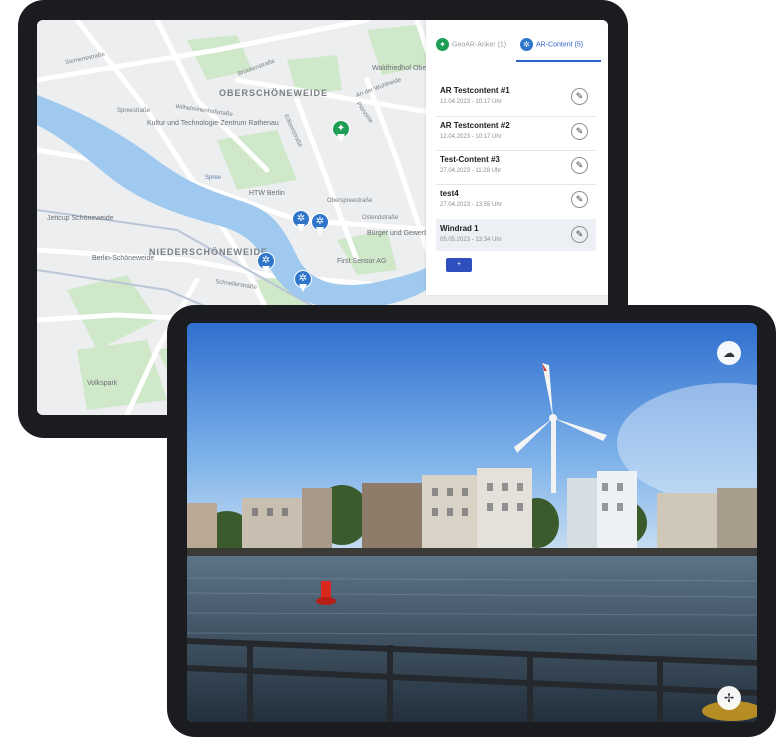  Describe the element at coordinates (449, 193) in the screenshot. I see `item-title: test4` at that location.